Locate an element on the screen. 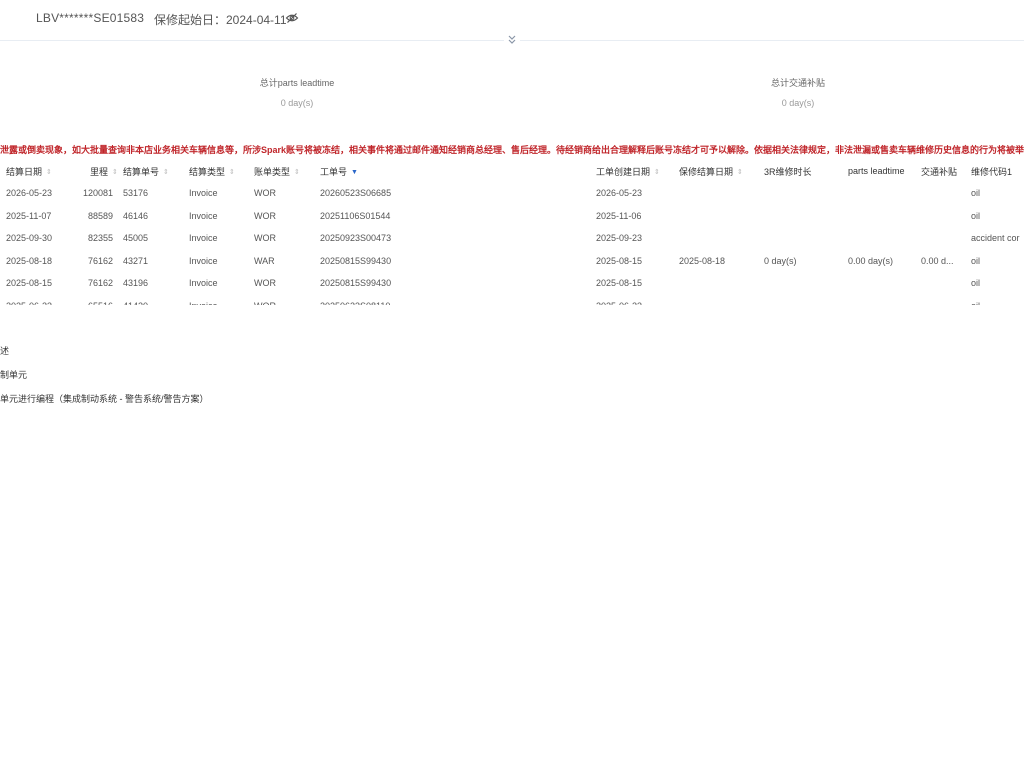 The height and width of the screenshot is (768, 1024). stat-label: 总计parts leadtime is located at coordinates (297, 83).